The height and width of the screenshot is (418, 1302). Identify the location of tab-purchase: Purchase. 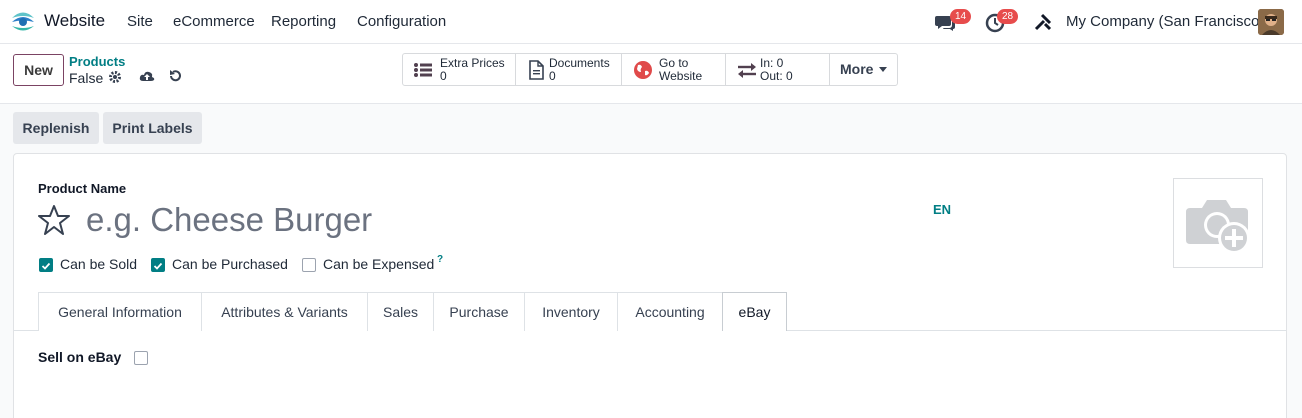
(479, 311).